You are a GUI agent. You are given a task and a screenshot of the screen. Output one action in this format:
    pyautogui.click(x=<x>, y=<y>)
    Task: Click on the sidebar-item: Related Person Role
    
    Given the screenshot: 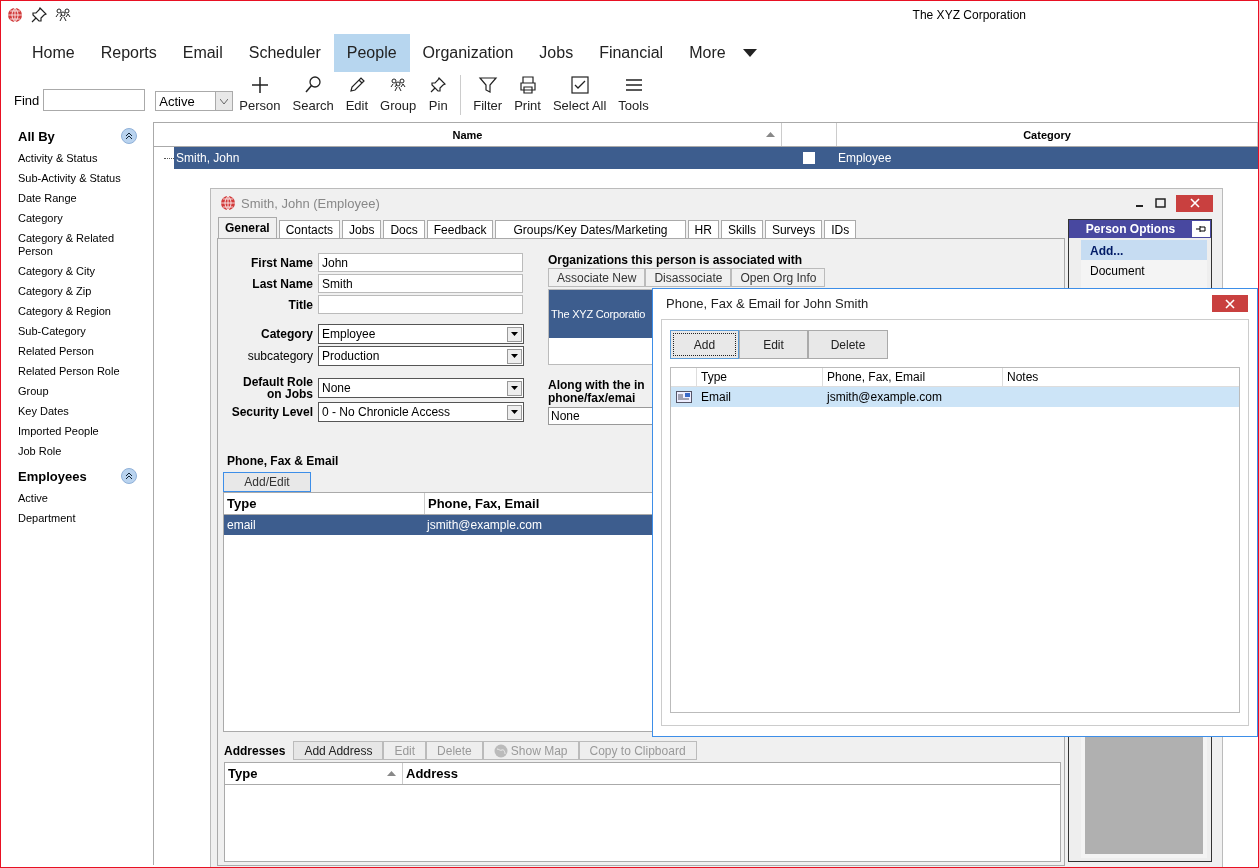 What is the action you would take?
    pyautogui.click(x=78, y=371)
    